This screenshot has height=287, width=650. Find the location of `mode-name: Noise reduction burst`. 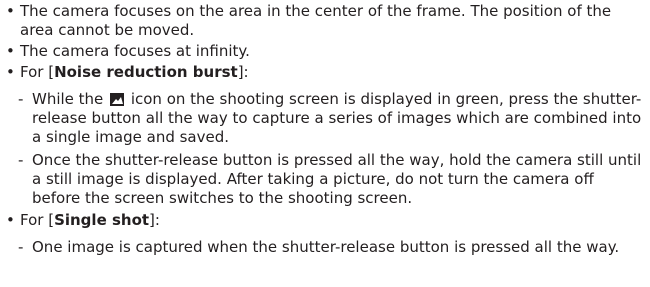

mode-name: Noise reduction burst is located at coordinates (146, 72).